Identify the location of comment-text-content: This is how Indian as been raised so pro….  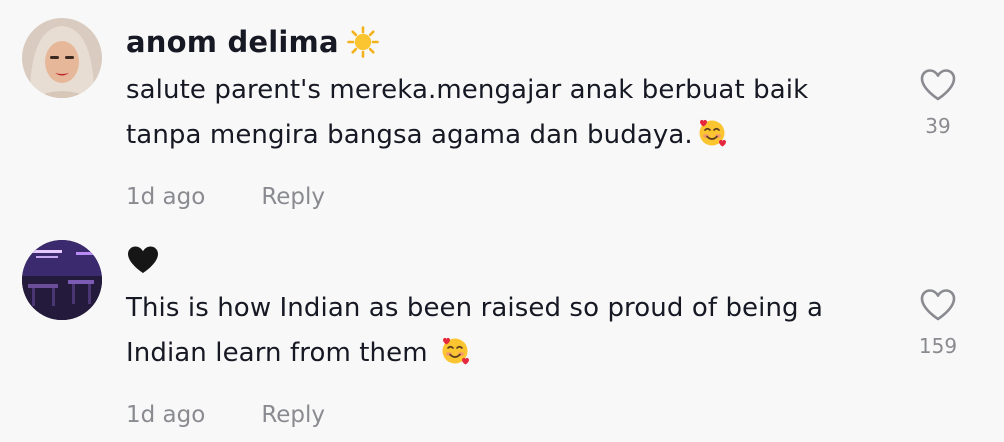
(475, 330).